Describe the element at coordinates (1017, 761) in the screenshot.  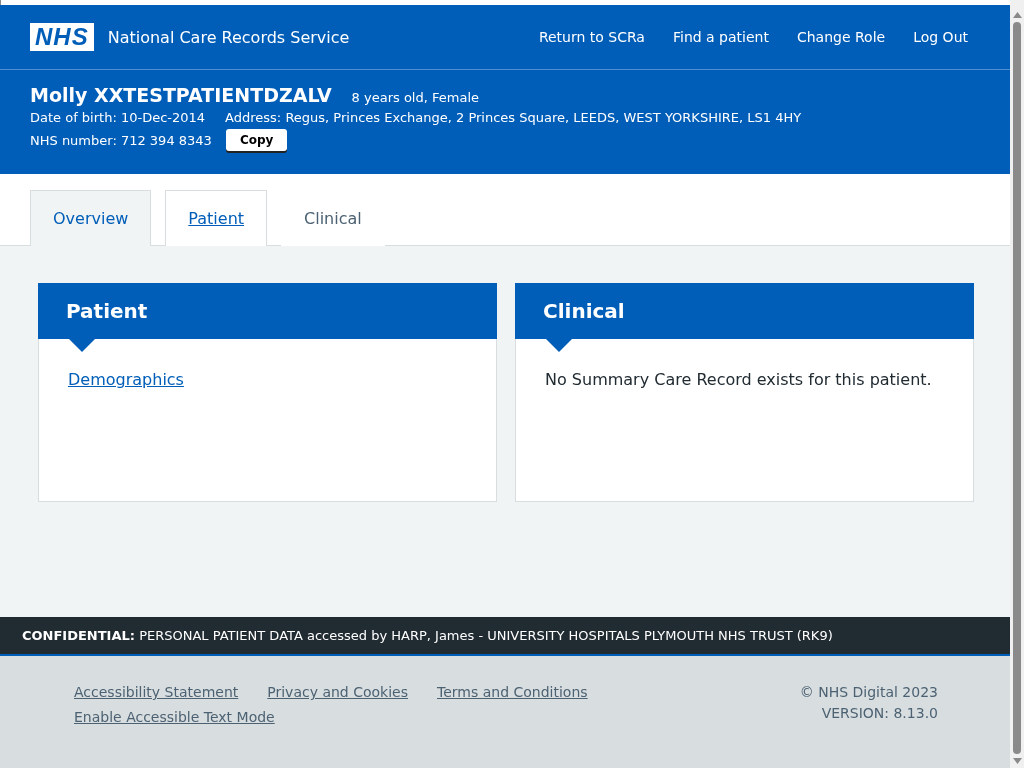
I see `scroll-down-icon` at that location.